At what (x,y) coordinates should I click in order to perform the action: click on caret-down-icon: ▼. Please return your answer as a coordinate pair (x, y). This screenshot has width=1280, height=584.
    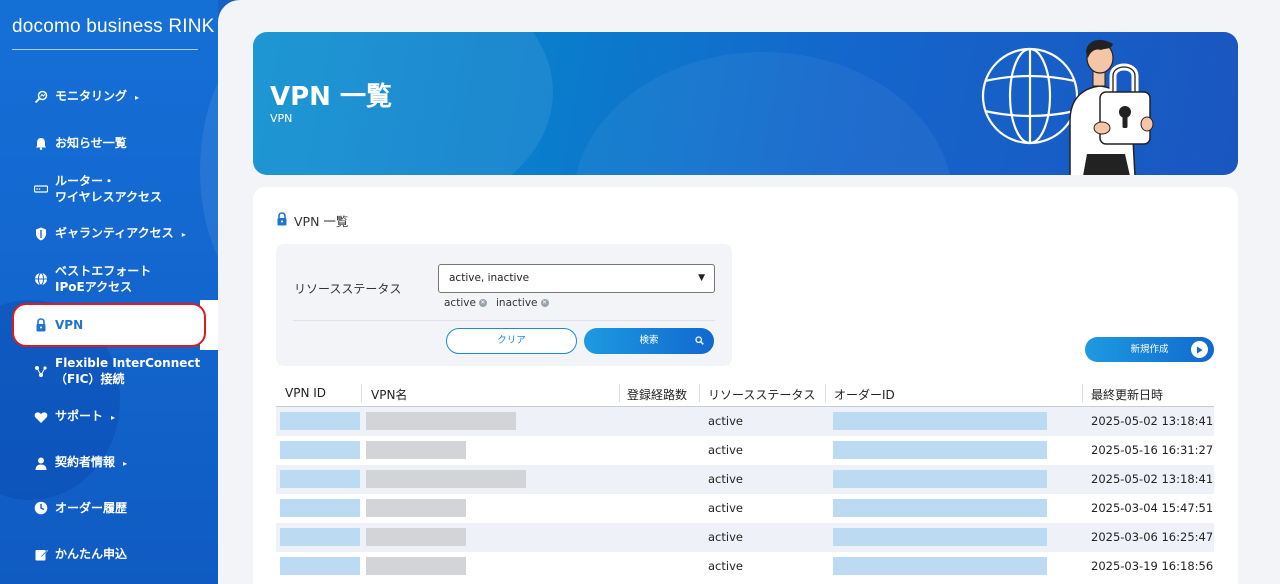
    Looking at the image, I should click on (701, 278).